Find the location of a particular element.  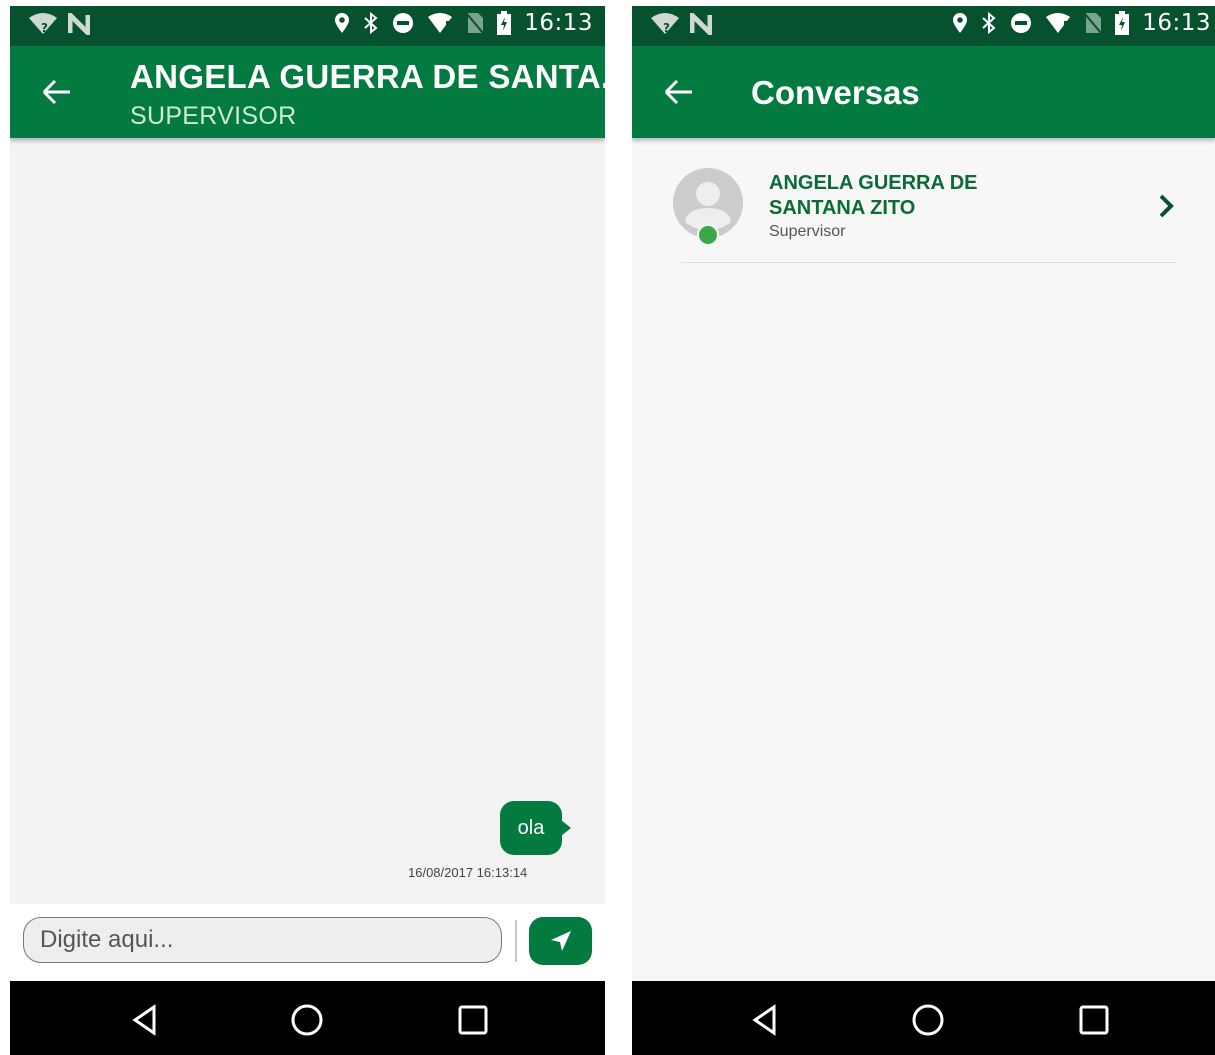

app-bar: Conversas is located at coordinates (923, 92).